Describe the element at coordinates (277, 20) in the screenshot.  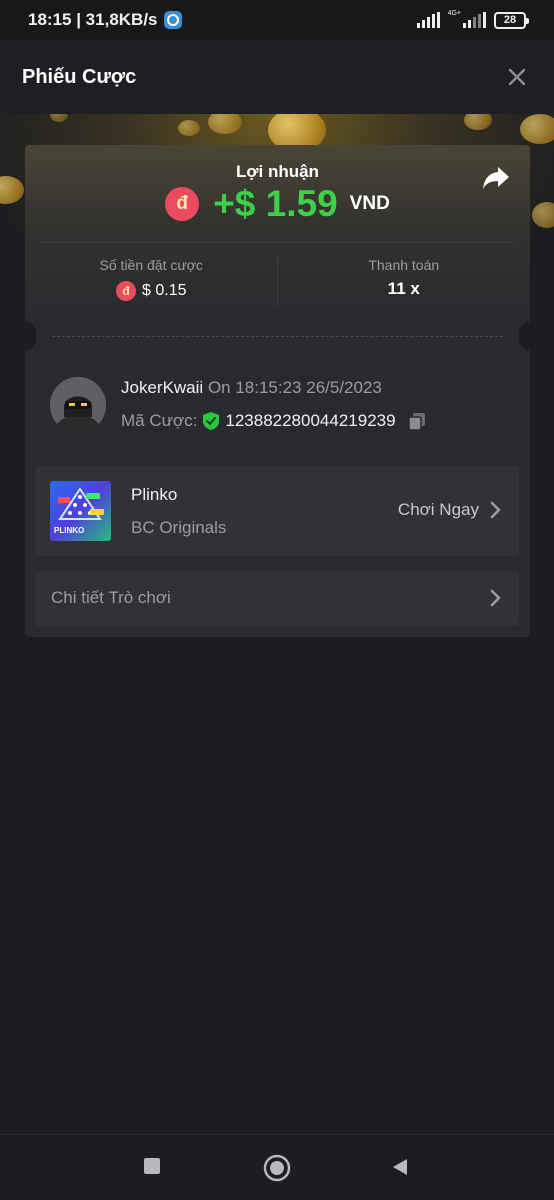
I see `status-bar: 18:15 | 31,8KB/s 4G+ 28` at that location.